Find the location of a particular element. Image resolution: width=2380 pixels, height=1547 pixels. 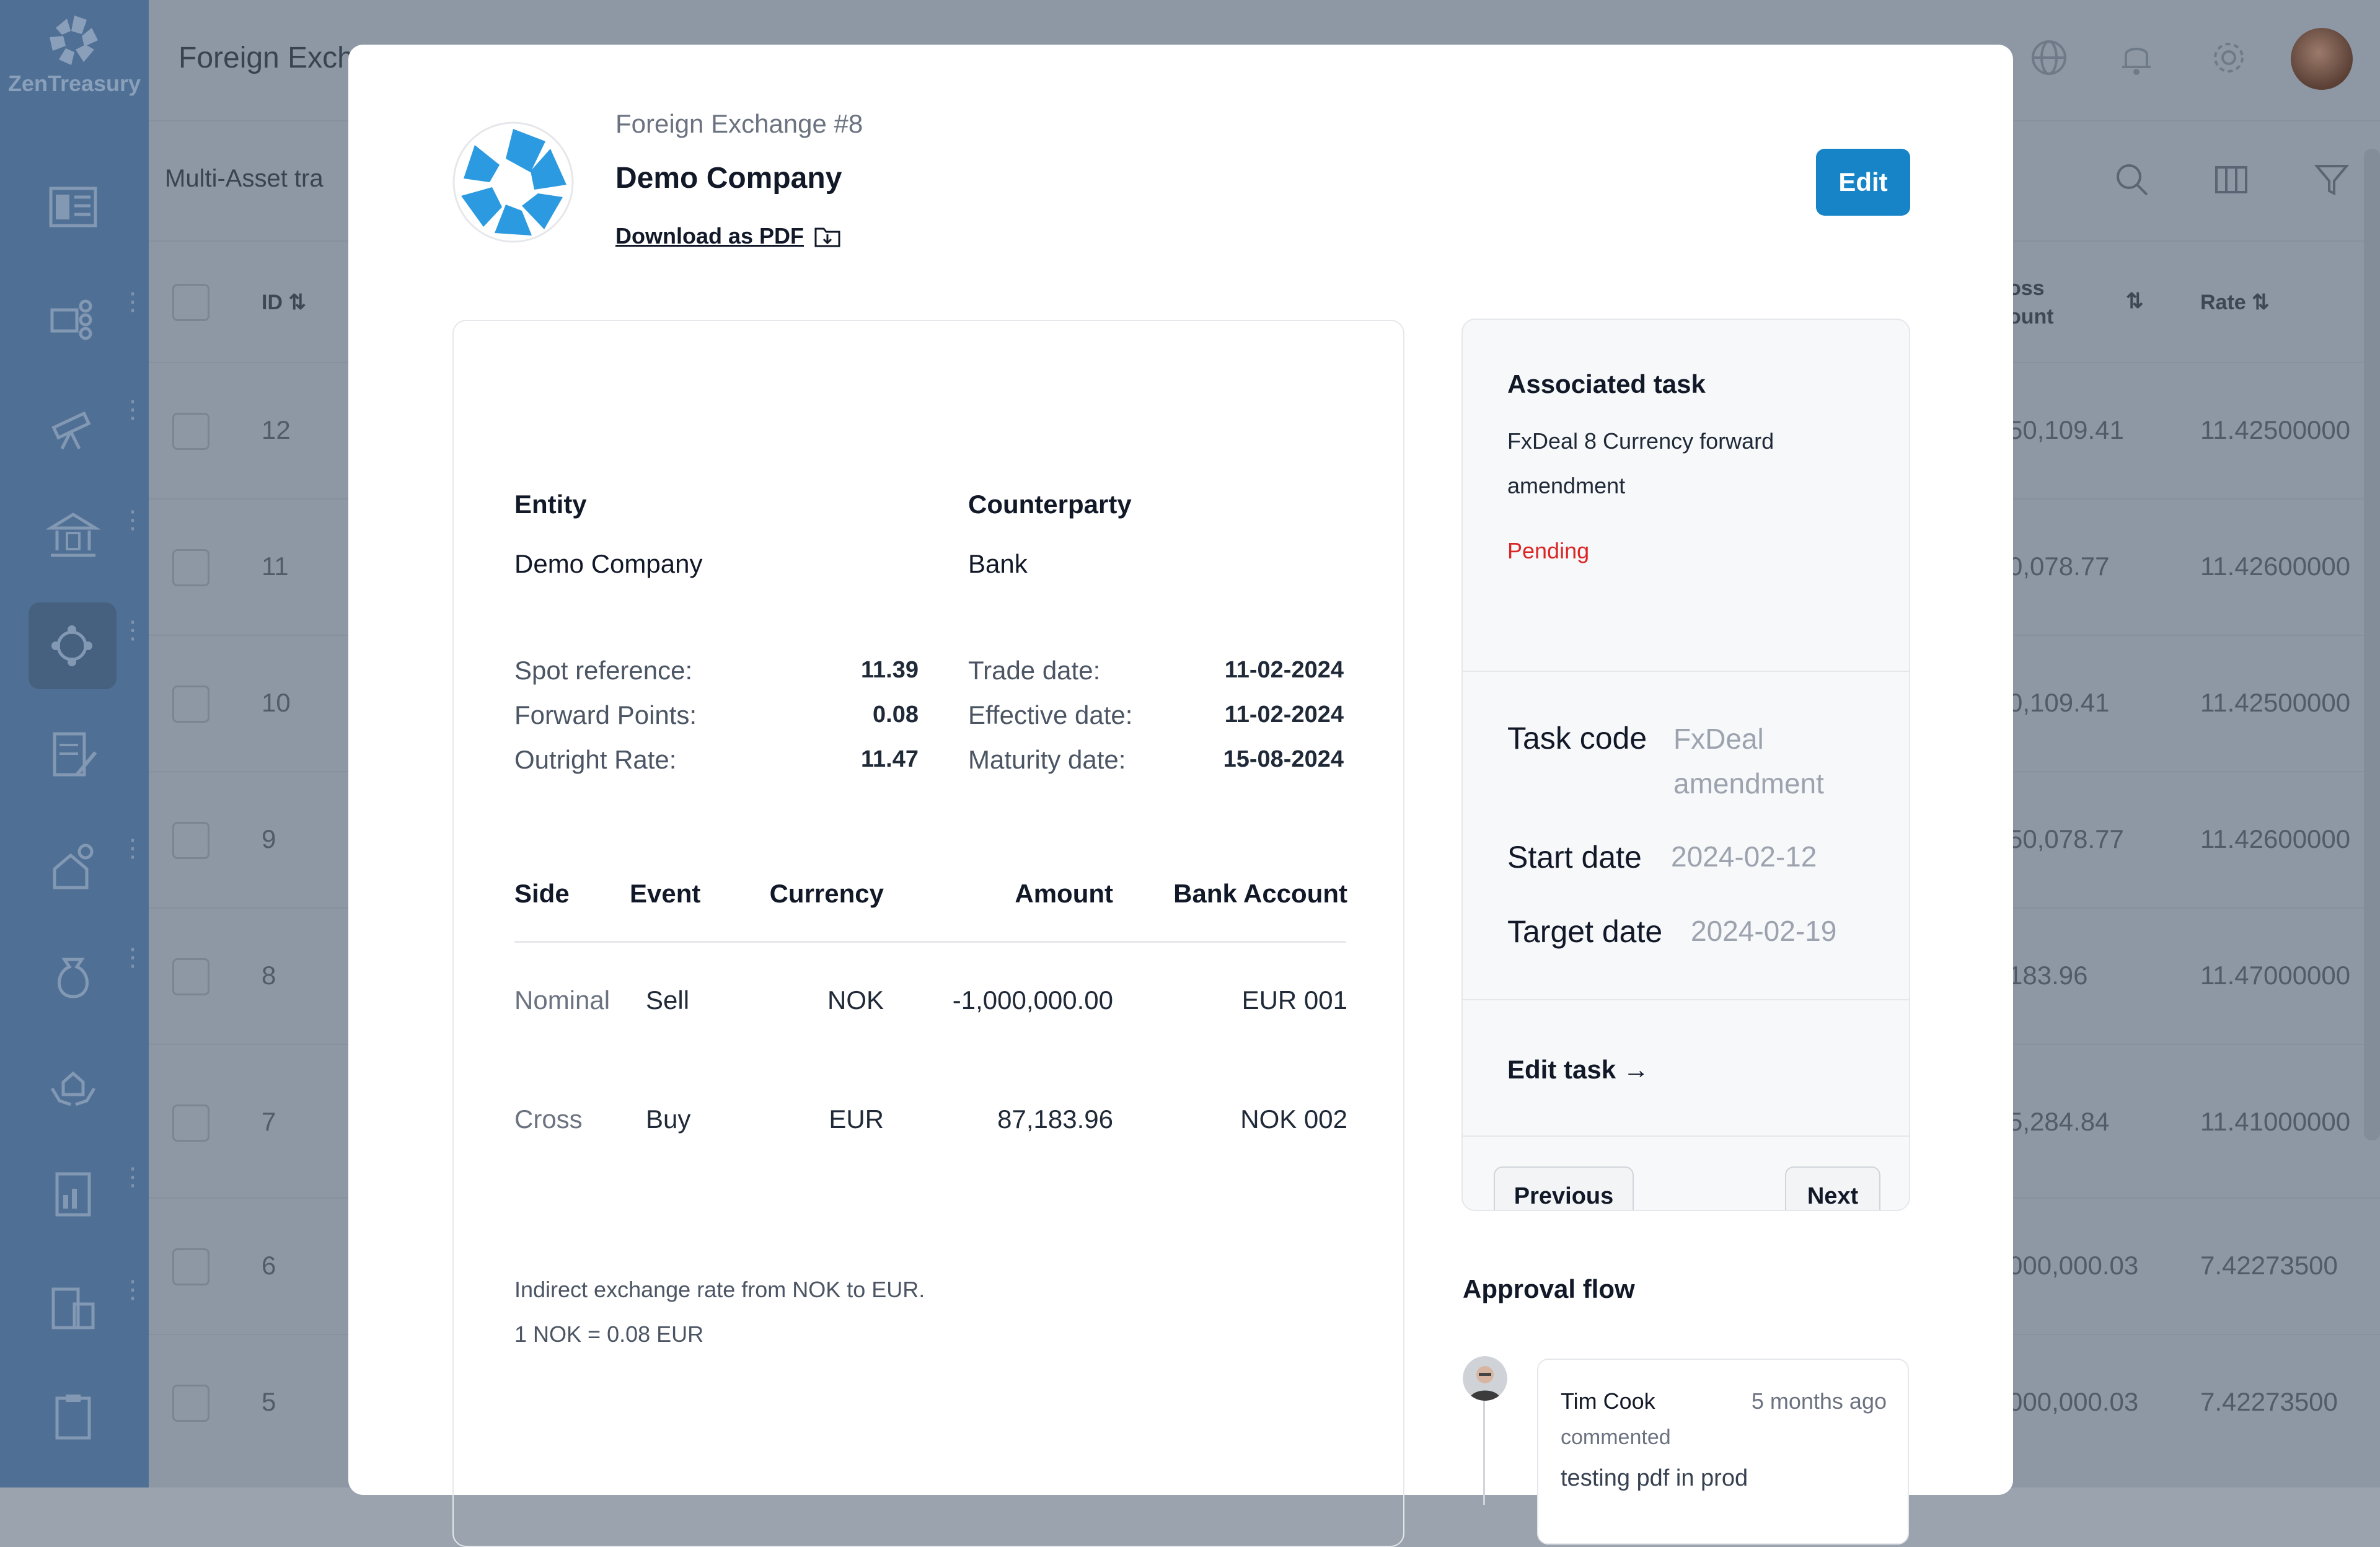

spot-reference-value: 11.39 is located at coordinates (890, 670).